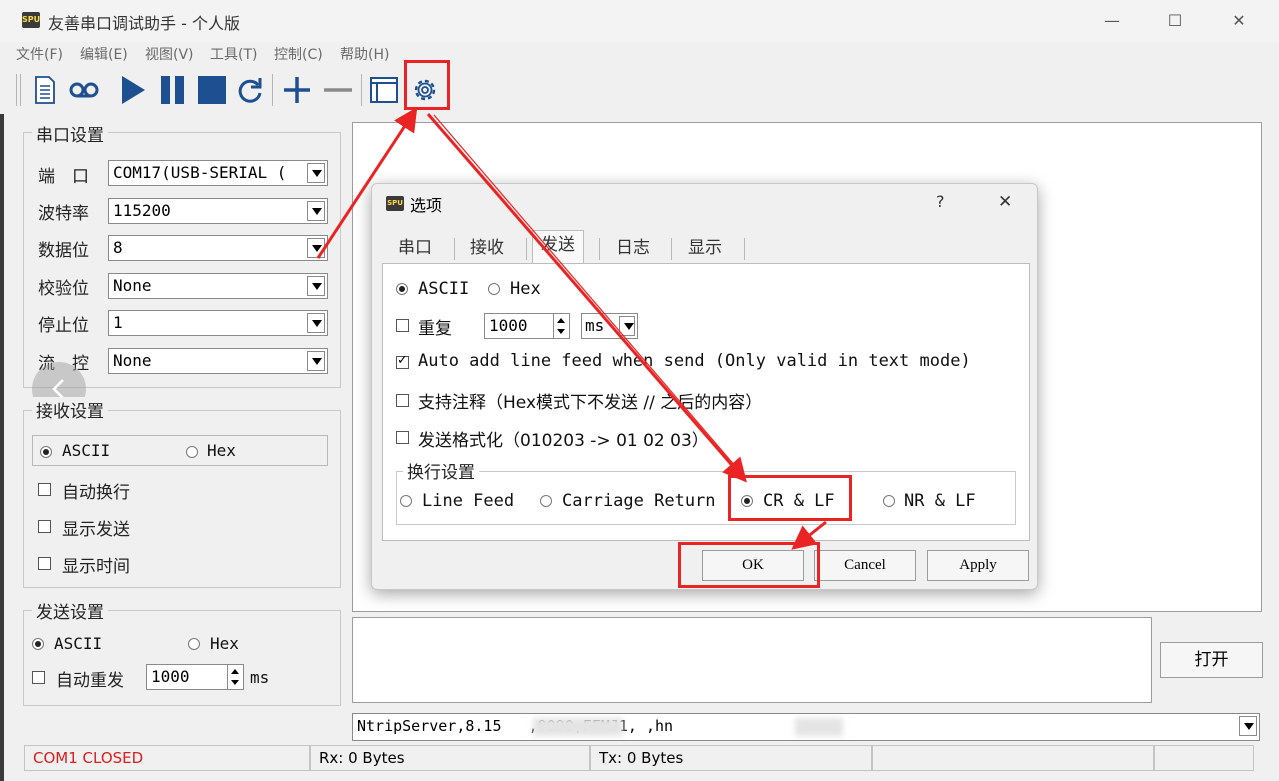 The image size is (1279, 781). What do you see at coordinates (45, 90) in the screenshot?
I see `new-file-icon` at bounding box center [45, 90].